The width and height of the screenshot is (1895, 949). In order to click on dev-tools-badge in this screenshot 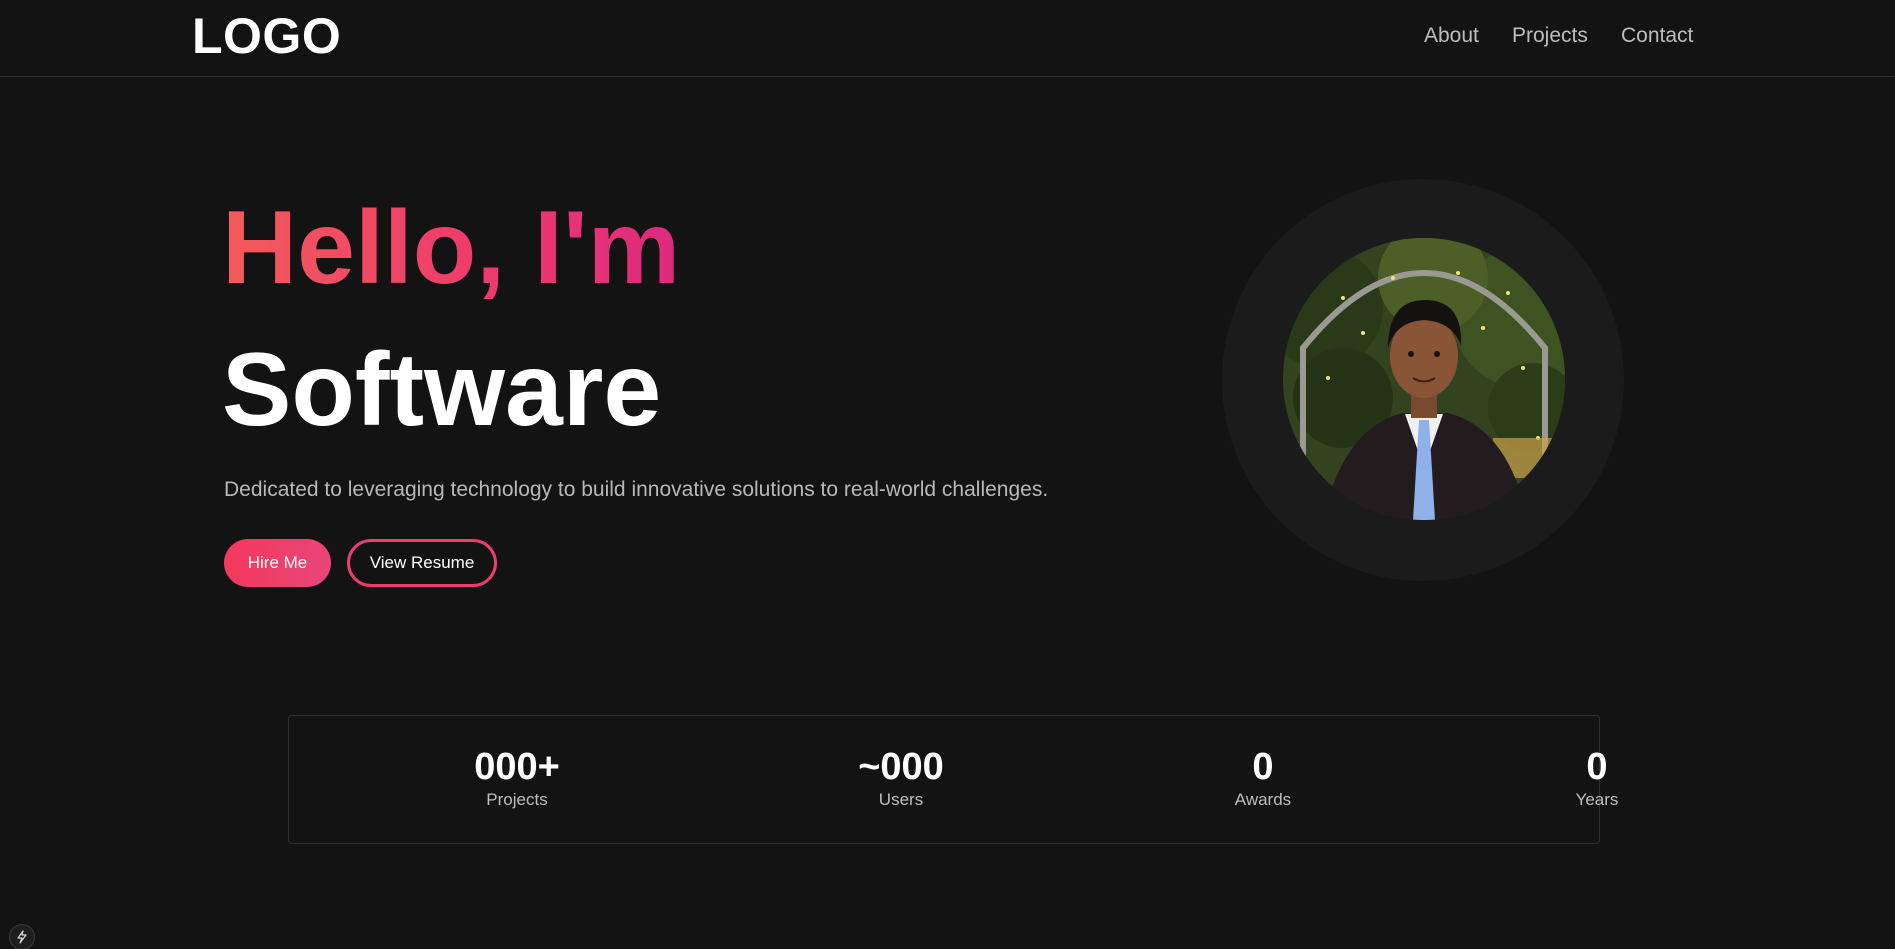, I will do `click(22, 936)`.